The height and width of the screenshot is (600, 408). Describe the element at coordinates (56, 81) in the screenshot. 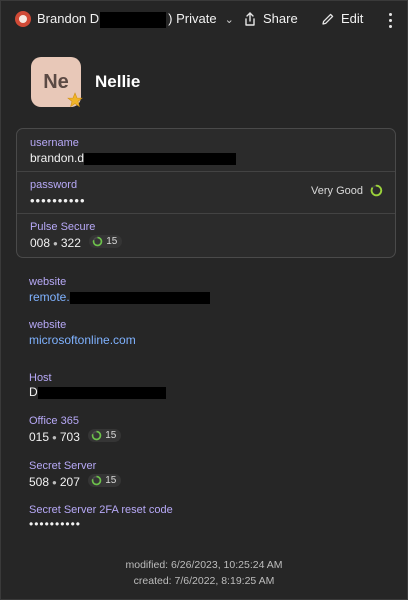

I see `avatar-initials: Ne` at that location.